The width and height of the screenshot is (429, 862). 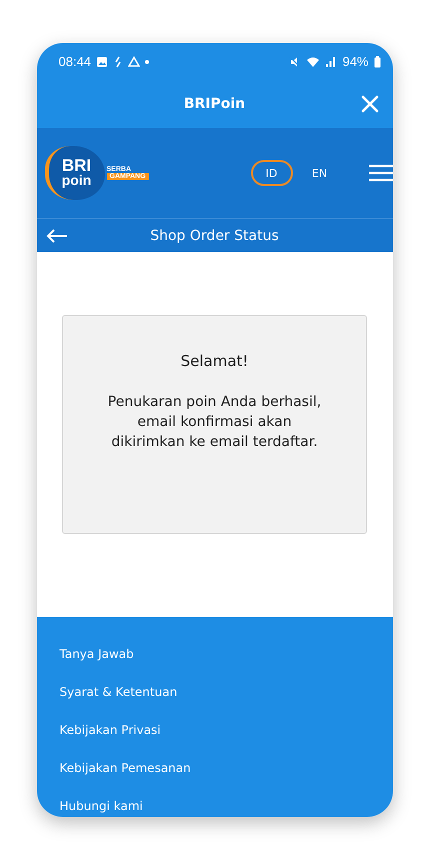 I want to click on wifi-icon, so click(x=313, y=62).